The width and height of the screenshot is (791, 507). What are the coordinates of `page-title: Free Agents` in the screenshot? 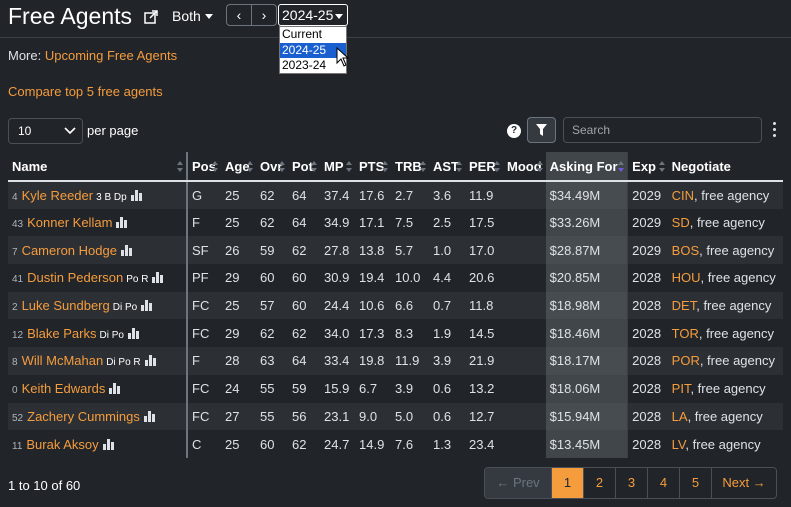 It's located at (70, 16).